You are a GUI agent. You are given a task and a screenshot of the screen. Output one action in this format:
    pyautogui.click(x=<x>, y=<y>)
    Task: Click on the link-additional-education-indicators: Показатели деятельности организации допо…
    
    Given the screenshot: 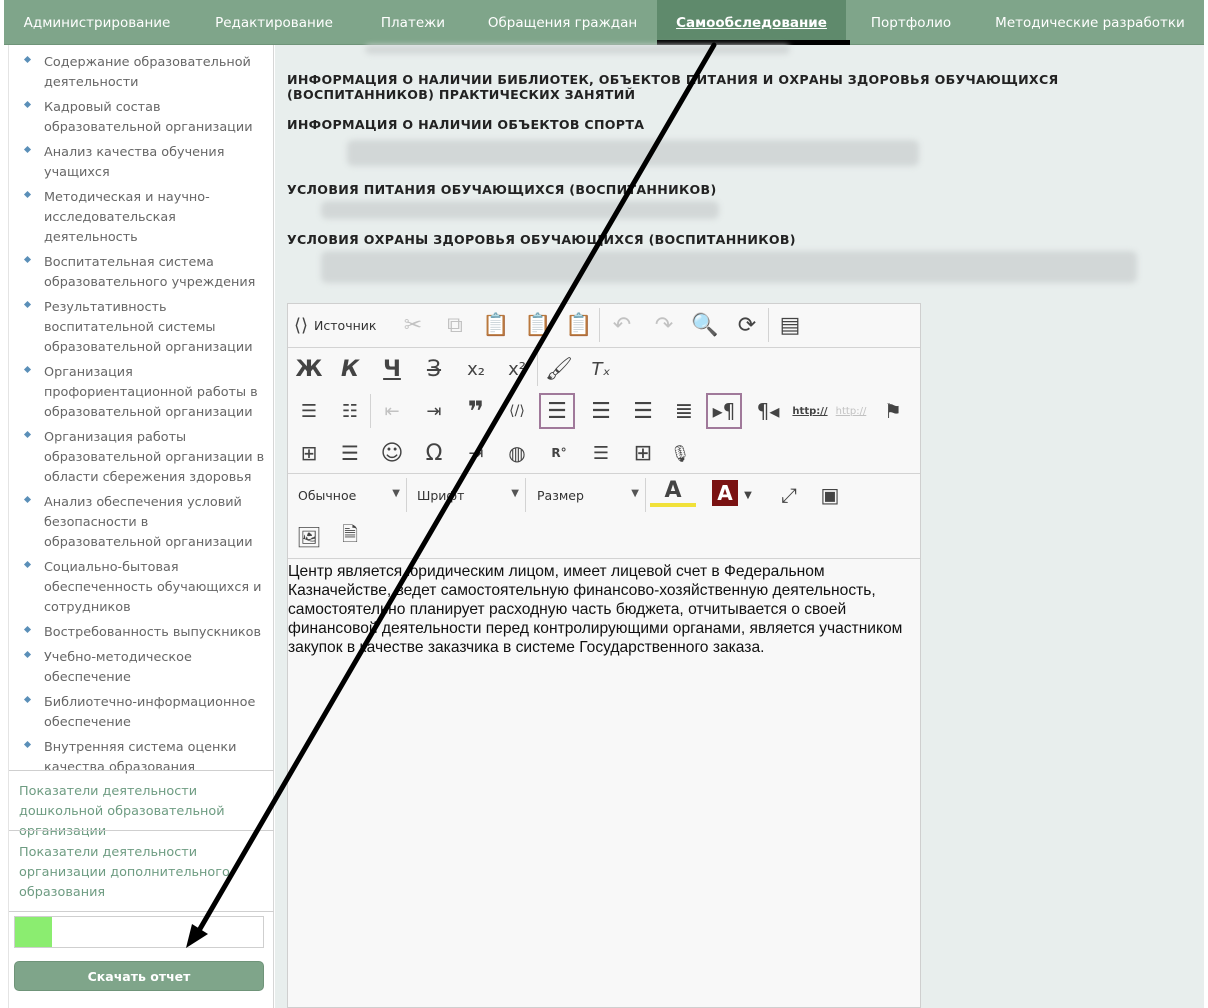 What is the action you would take?
    pyautogui.click(x=144, y=873)
    